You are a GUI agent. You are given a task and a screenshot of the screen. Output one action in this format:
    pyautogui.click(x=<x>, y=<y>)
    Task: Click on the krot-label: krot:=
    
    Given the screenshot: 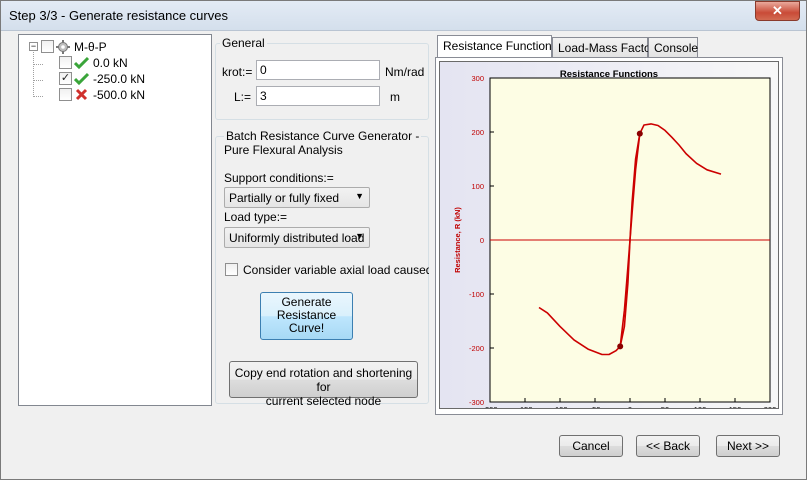 What is the action you would take?
    pyautogui.click(x=237, y=72)
    